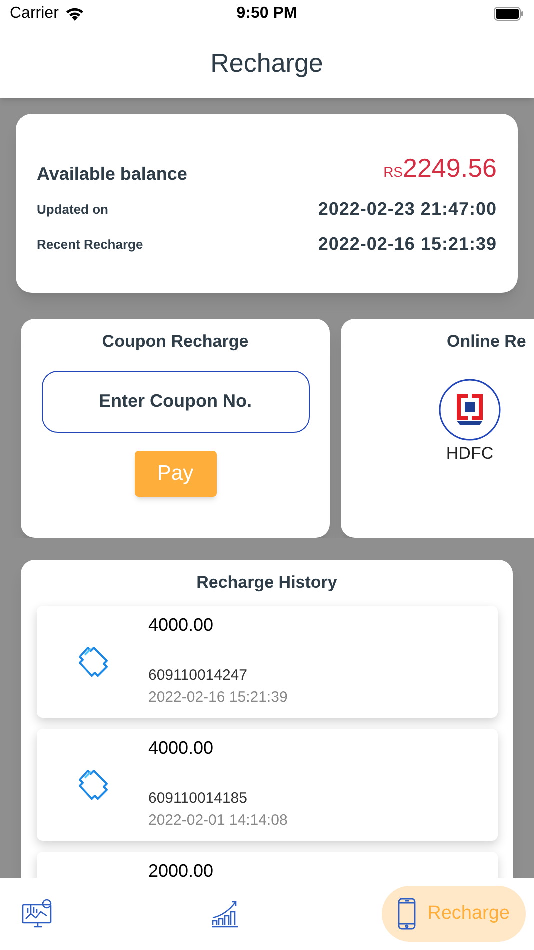 Image resolution: width=534 pixels, height=950 pixels. What do you see at coordinates (267, 784) in the screenshot?
I see `history-item: 4000.00 609110014185 2022-02-01 14:14:08` at bounding box center [267, 784].